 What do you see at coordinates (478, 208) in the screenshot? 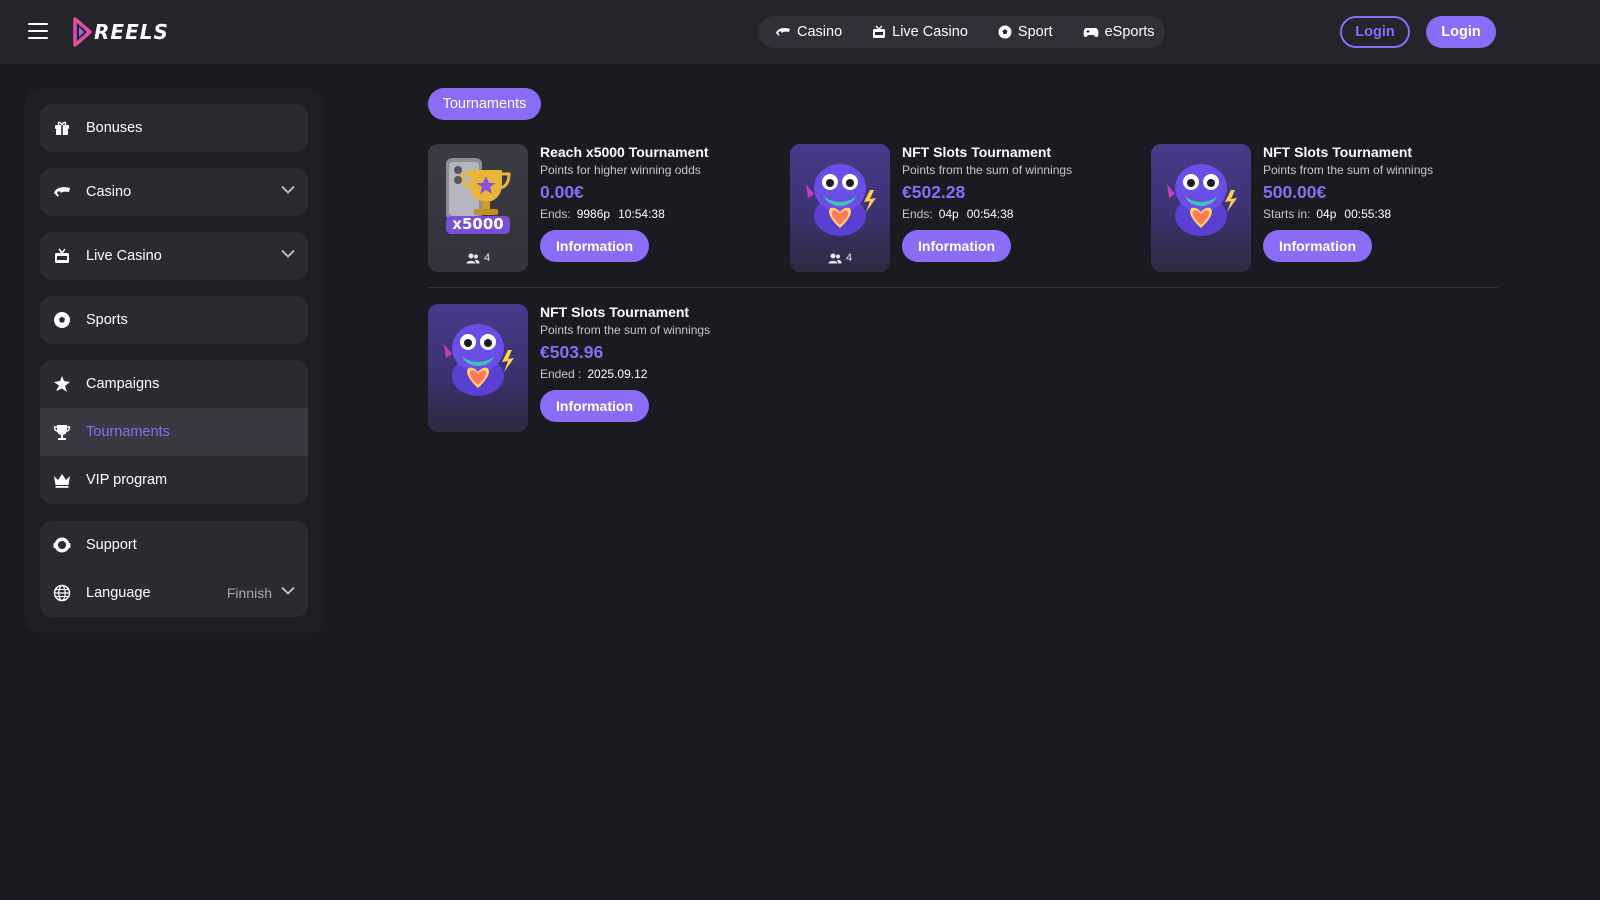
I see `tournament-thumbnail: x5000 4` at bounding box center [478, 208].